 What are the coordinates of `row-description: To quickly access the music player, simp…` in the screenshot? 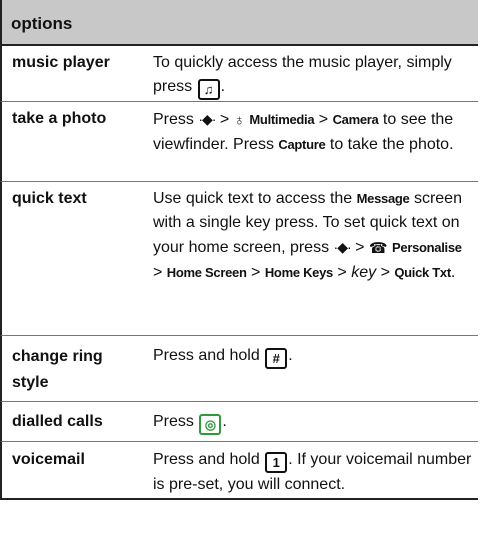 It's located at (314, 75).